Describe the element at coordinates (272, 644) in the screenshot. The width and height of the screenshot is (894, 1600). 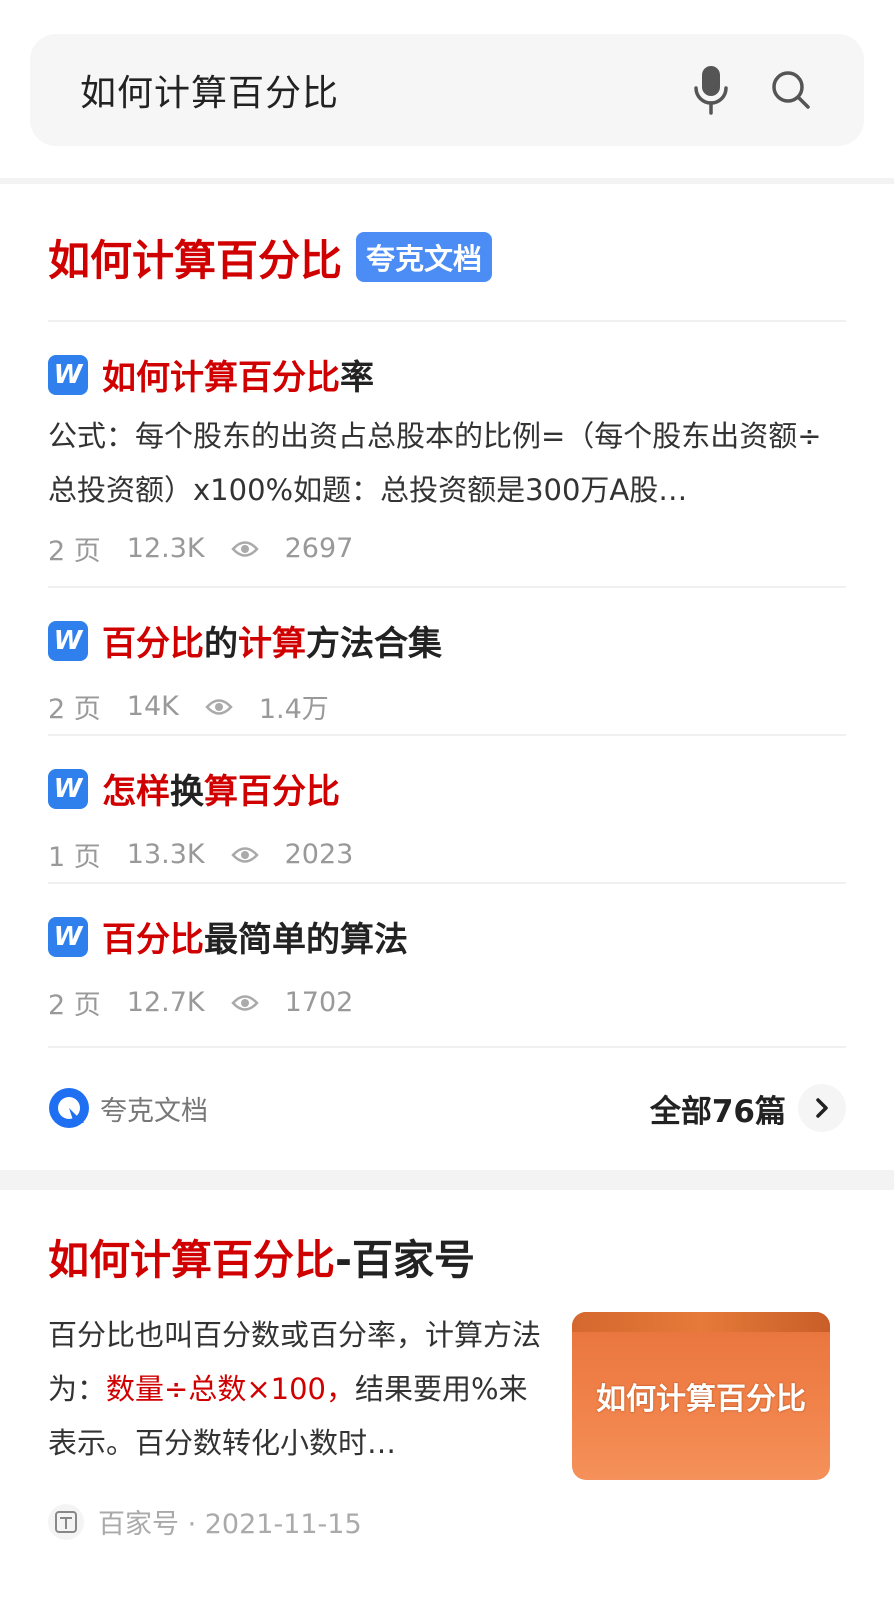
I see `doc-title-hl: 计算` at that location.